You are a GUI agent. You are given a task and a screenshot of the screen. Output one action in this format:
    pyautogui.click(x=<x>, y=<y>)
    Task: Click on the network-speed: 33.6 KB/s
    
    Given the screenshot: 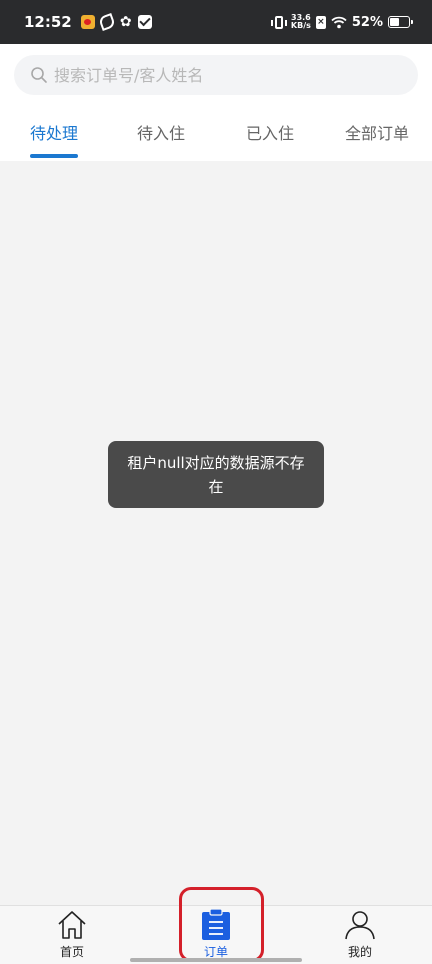 What is the action you would take?
    pyautogui.click(x=301, y=22)
    